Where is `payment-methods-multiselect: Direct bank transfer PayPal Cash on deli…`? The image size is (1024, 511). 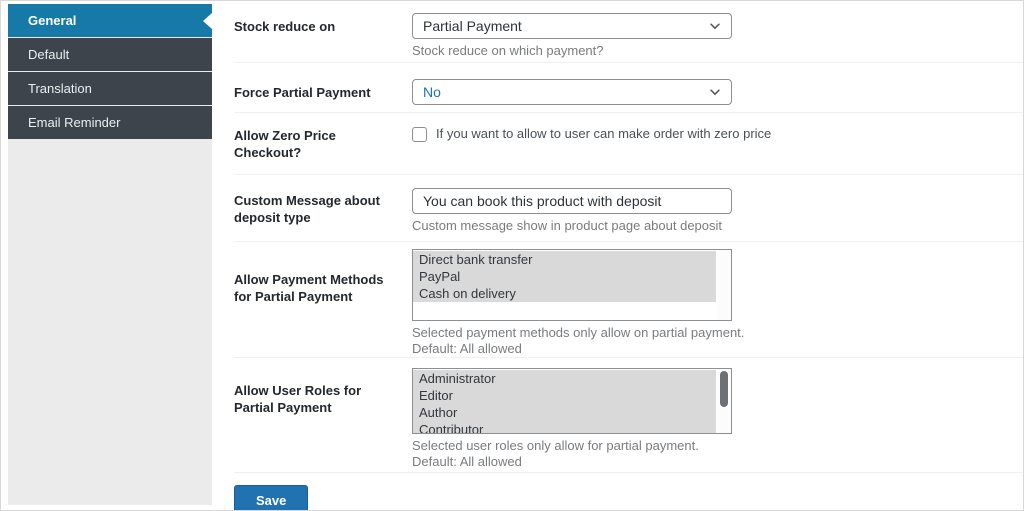
payment-methods-multiselect: Direct bank transfer PayPal Cash on deli… is located at coordinates (572, 285).